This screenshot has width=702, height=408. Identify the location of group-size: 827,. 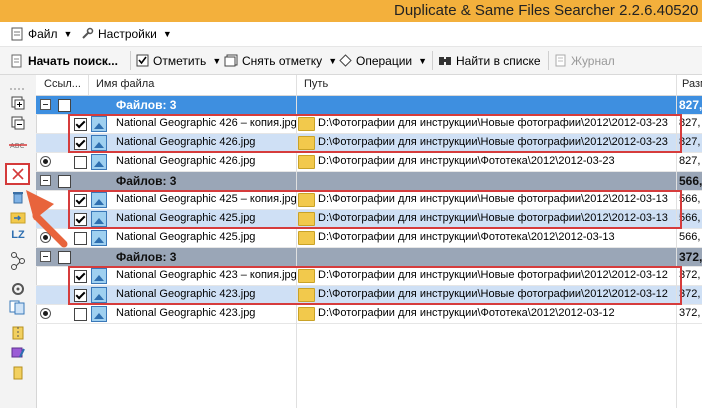
(690, 105).